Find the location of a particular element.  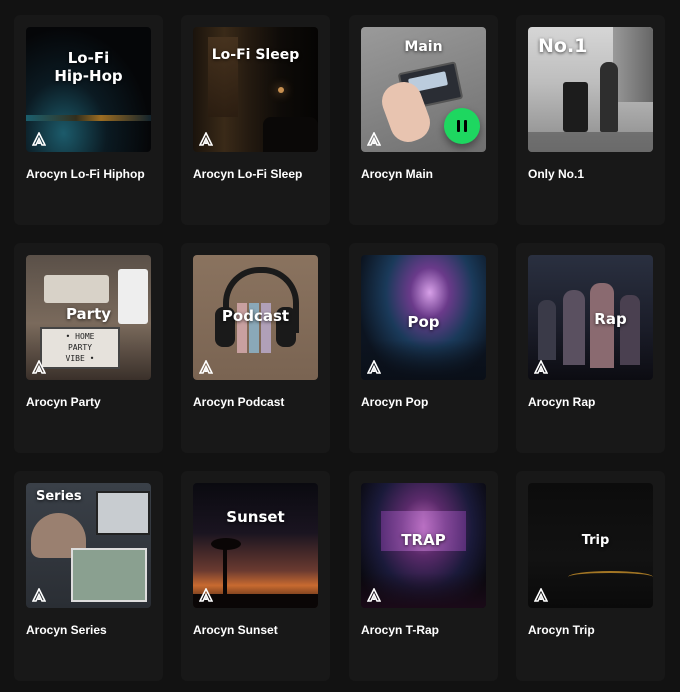

playlist-card-trip: Trip Arocyn Trip is located at coordinates (590, 576).